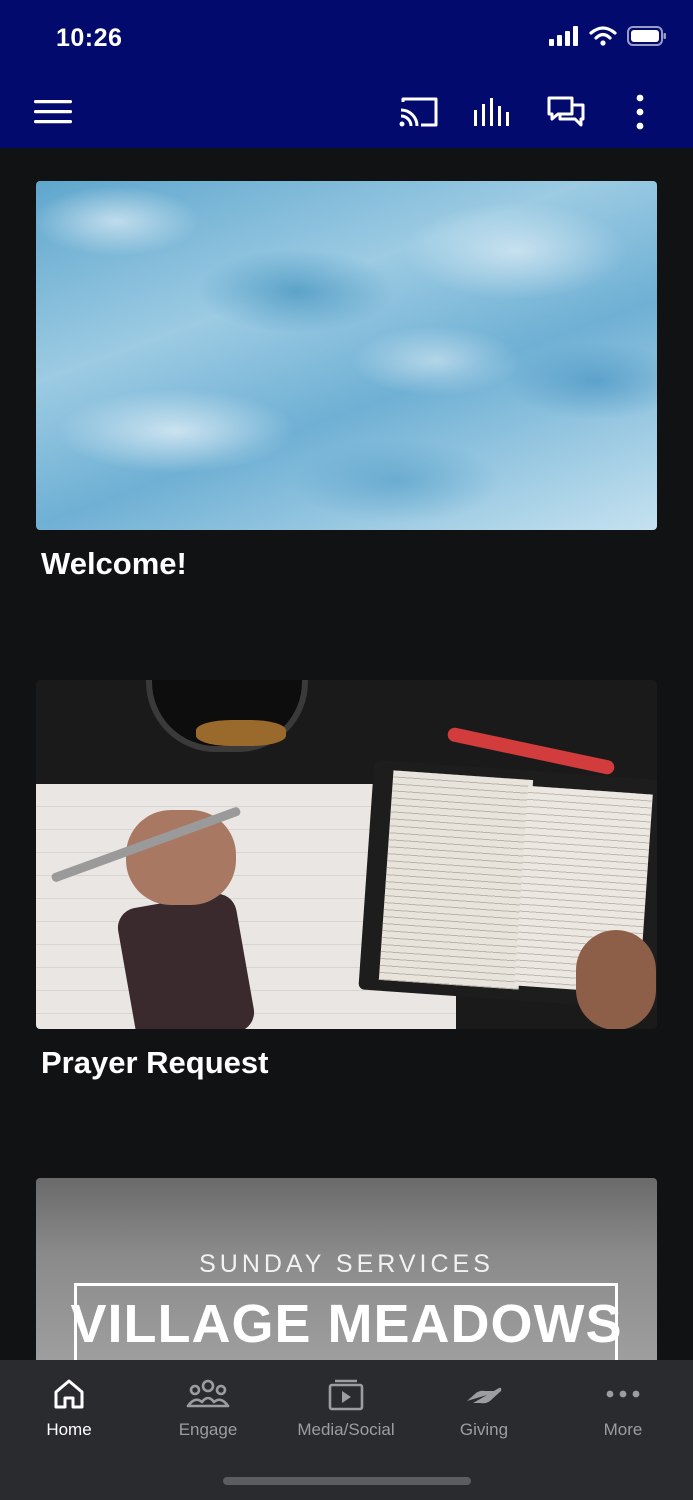  Describe the element at coordinates (603, 36) in the screenshot. I see `wifi-icon` at that location.